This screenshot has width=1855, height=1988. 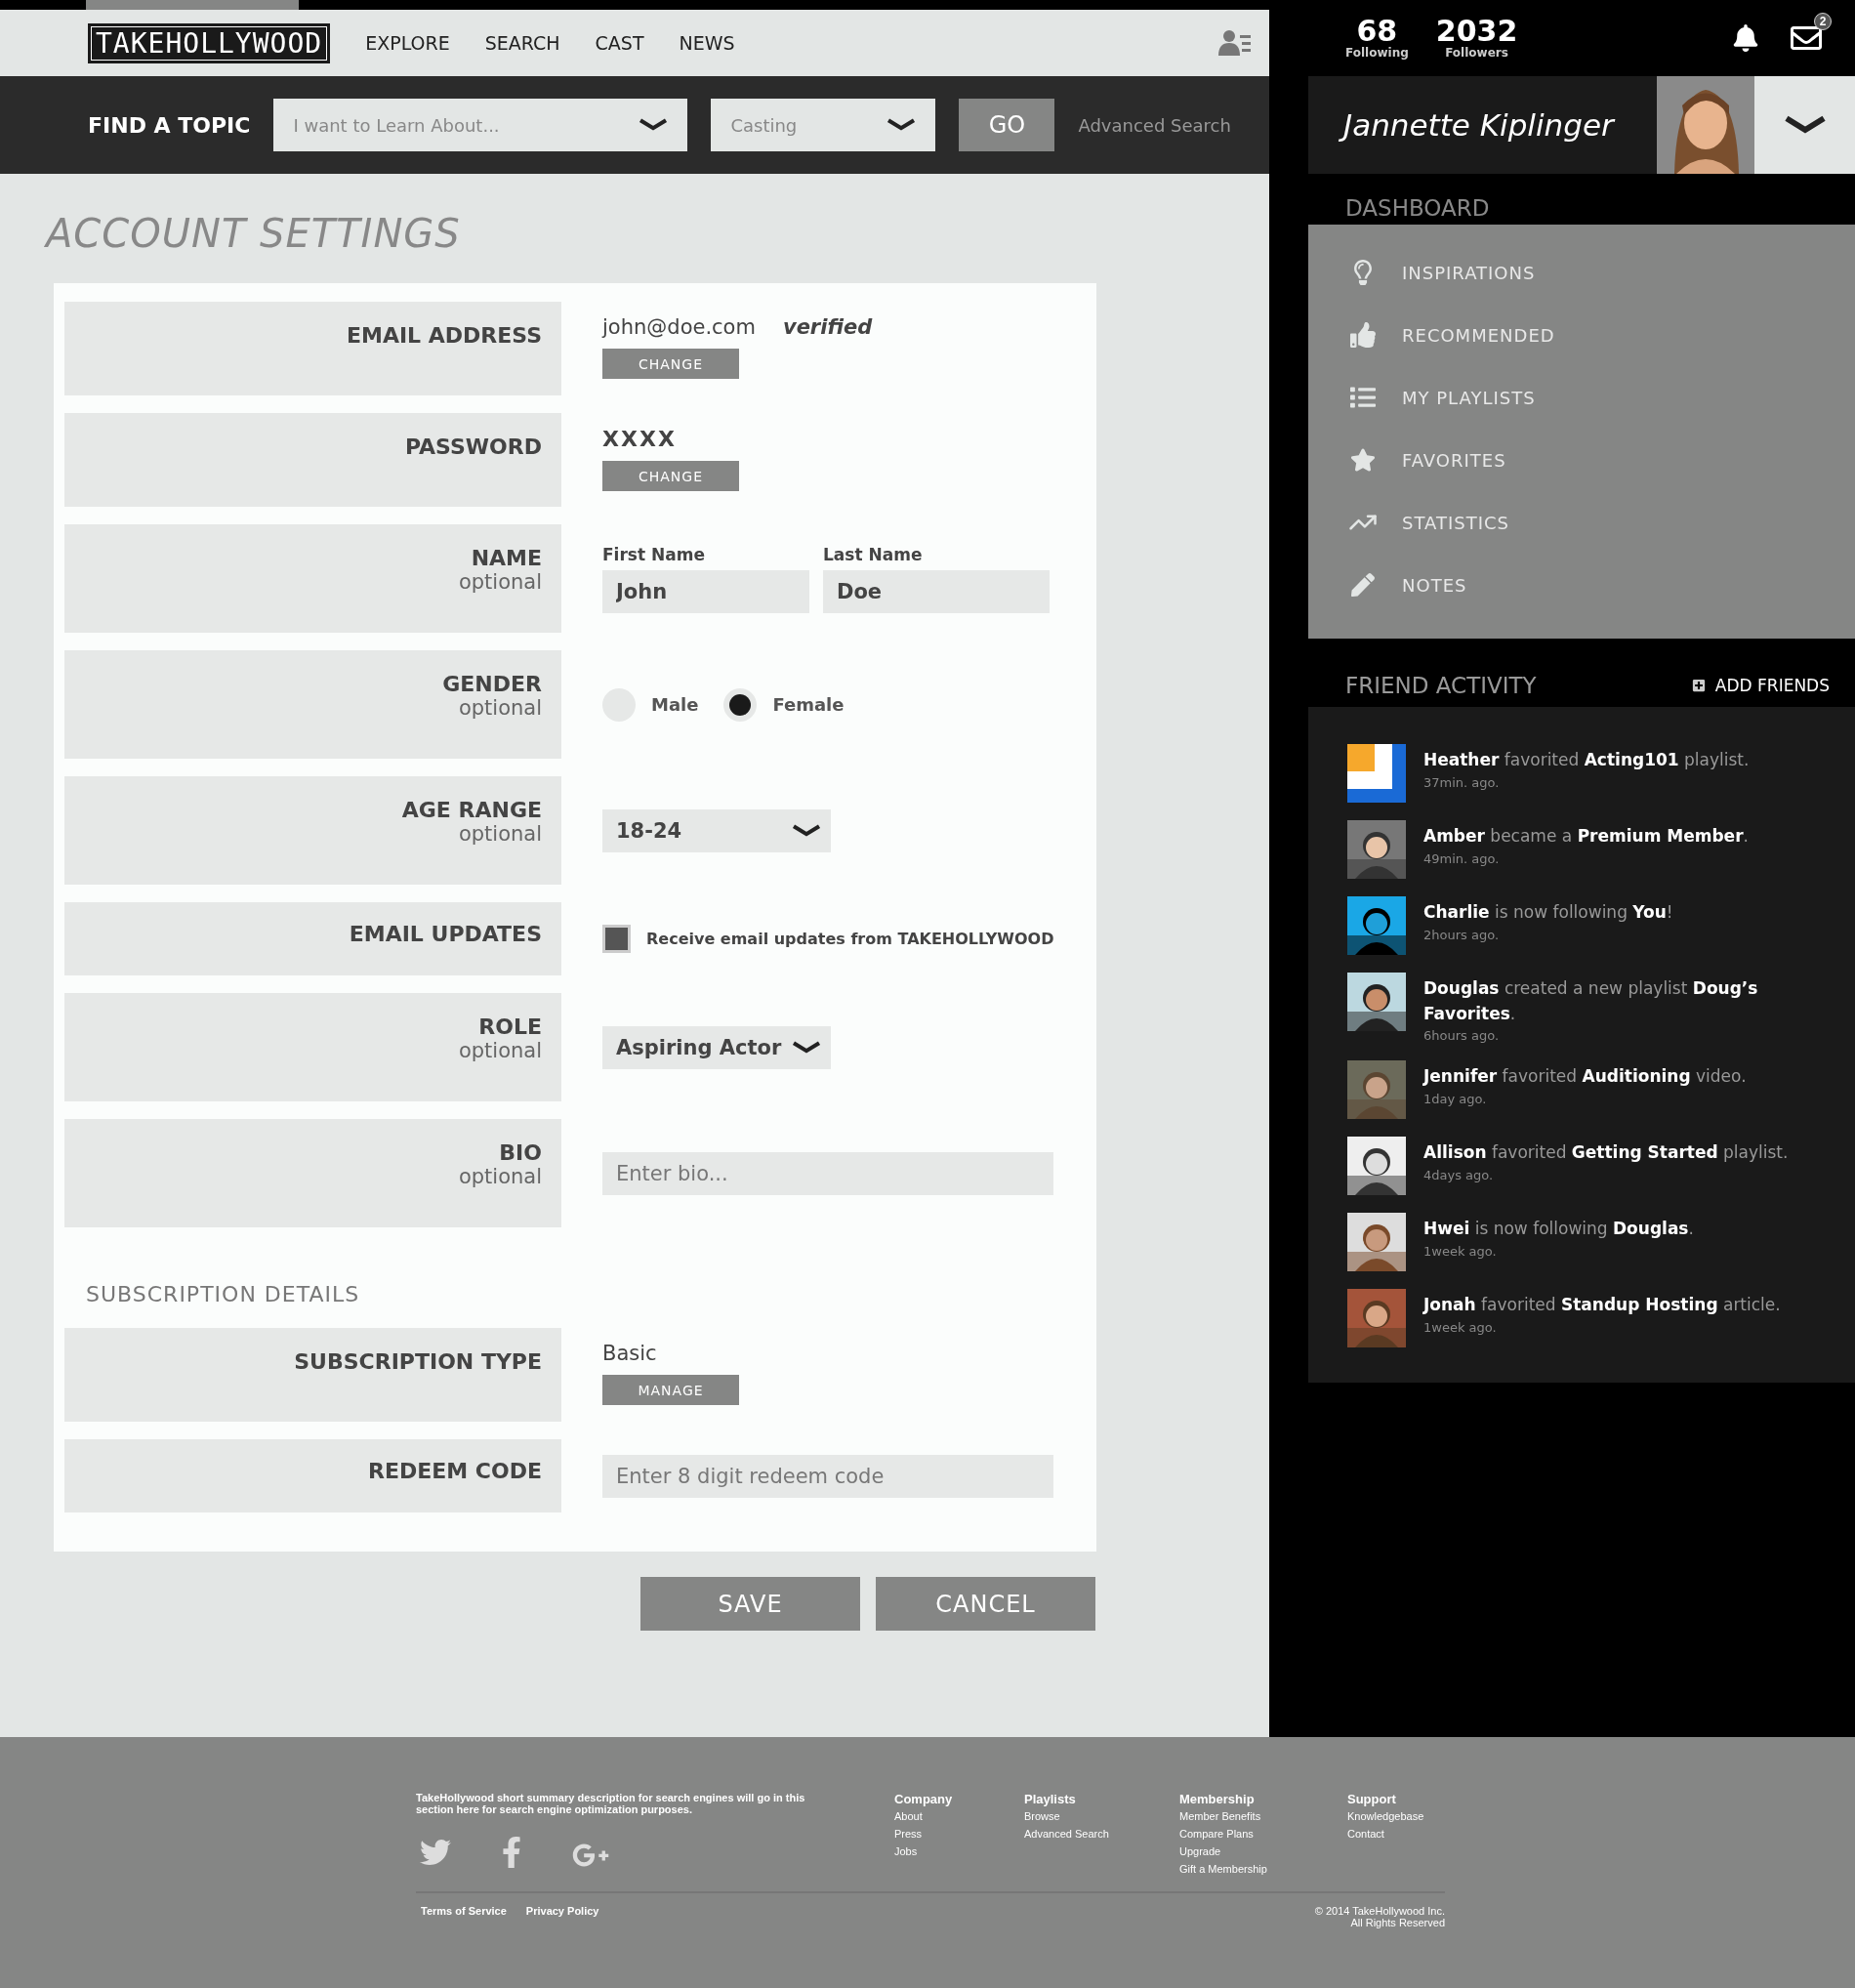 What do you see at coordinates (1263, 1851) in the screenshot?
I see `footer-link: Upgrade` at bounding box center [1263, 1851].